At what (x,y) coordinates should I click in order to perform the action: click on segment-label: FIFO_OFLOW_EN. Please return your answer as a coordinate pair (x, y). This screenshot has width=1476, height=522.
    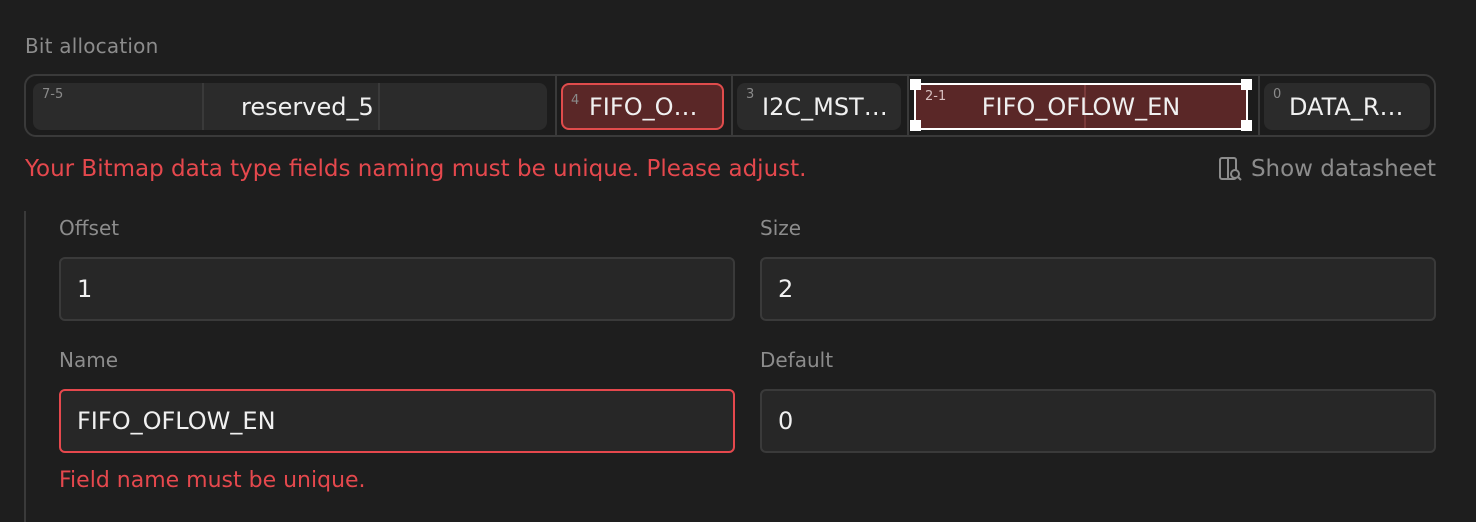
    Looking at the image, I should click on (1081, 106).